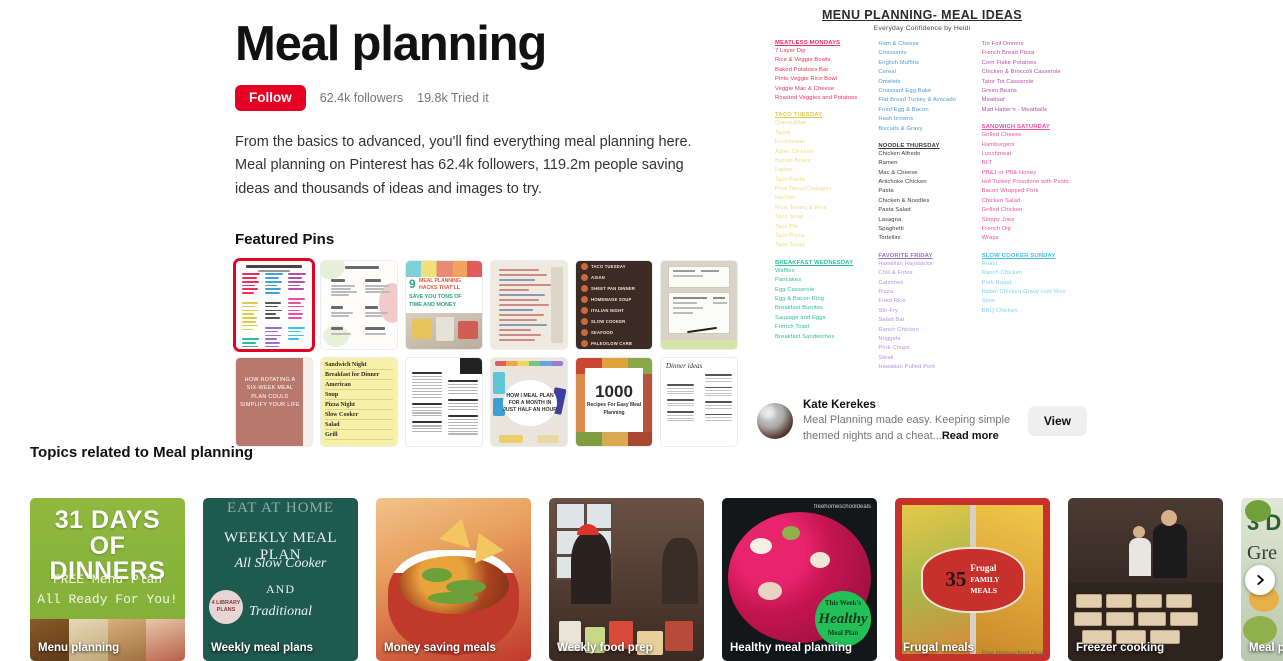  What do you see at coordinates (775, 421) in the screenshot?
I see `avatar` at bounding box center [775, 421].